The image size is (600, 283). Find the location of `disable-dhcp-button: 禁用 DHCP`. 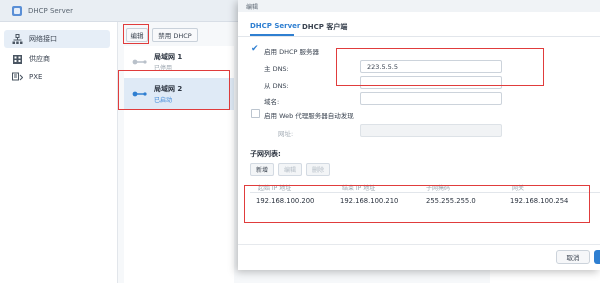

disable-dhcp-button: 禁用 DHCP is located at coordinates (175, 35).